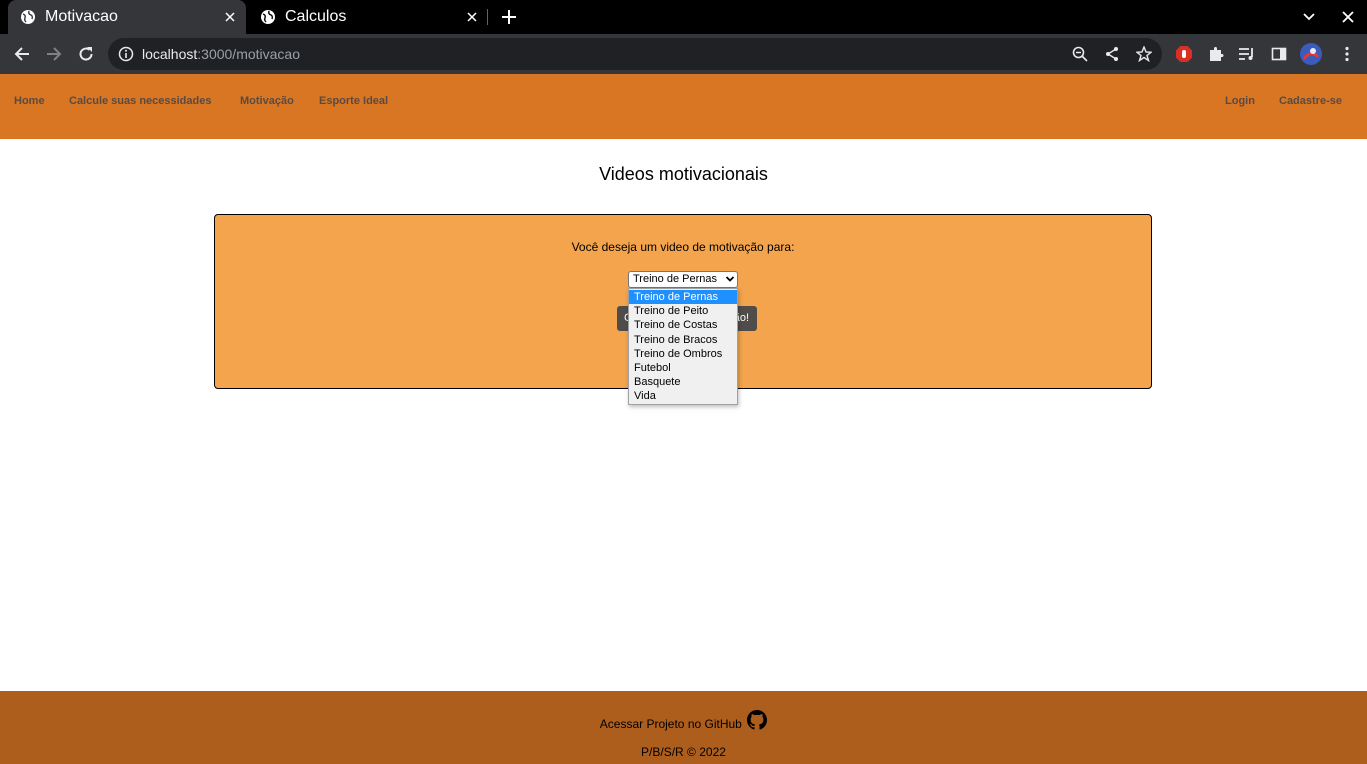 The height and width of the screenshot is (764, 1367). What do you see at coordinates (670, 724) in the screenshot?
I see `github-link-text: Acessar Projeto no GitHub` at bounding box center [670, 724].